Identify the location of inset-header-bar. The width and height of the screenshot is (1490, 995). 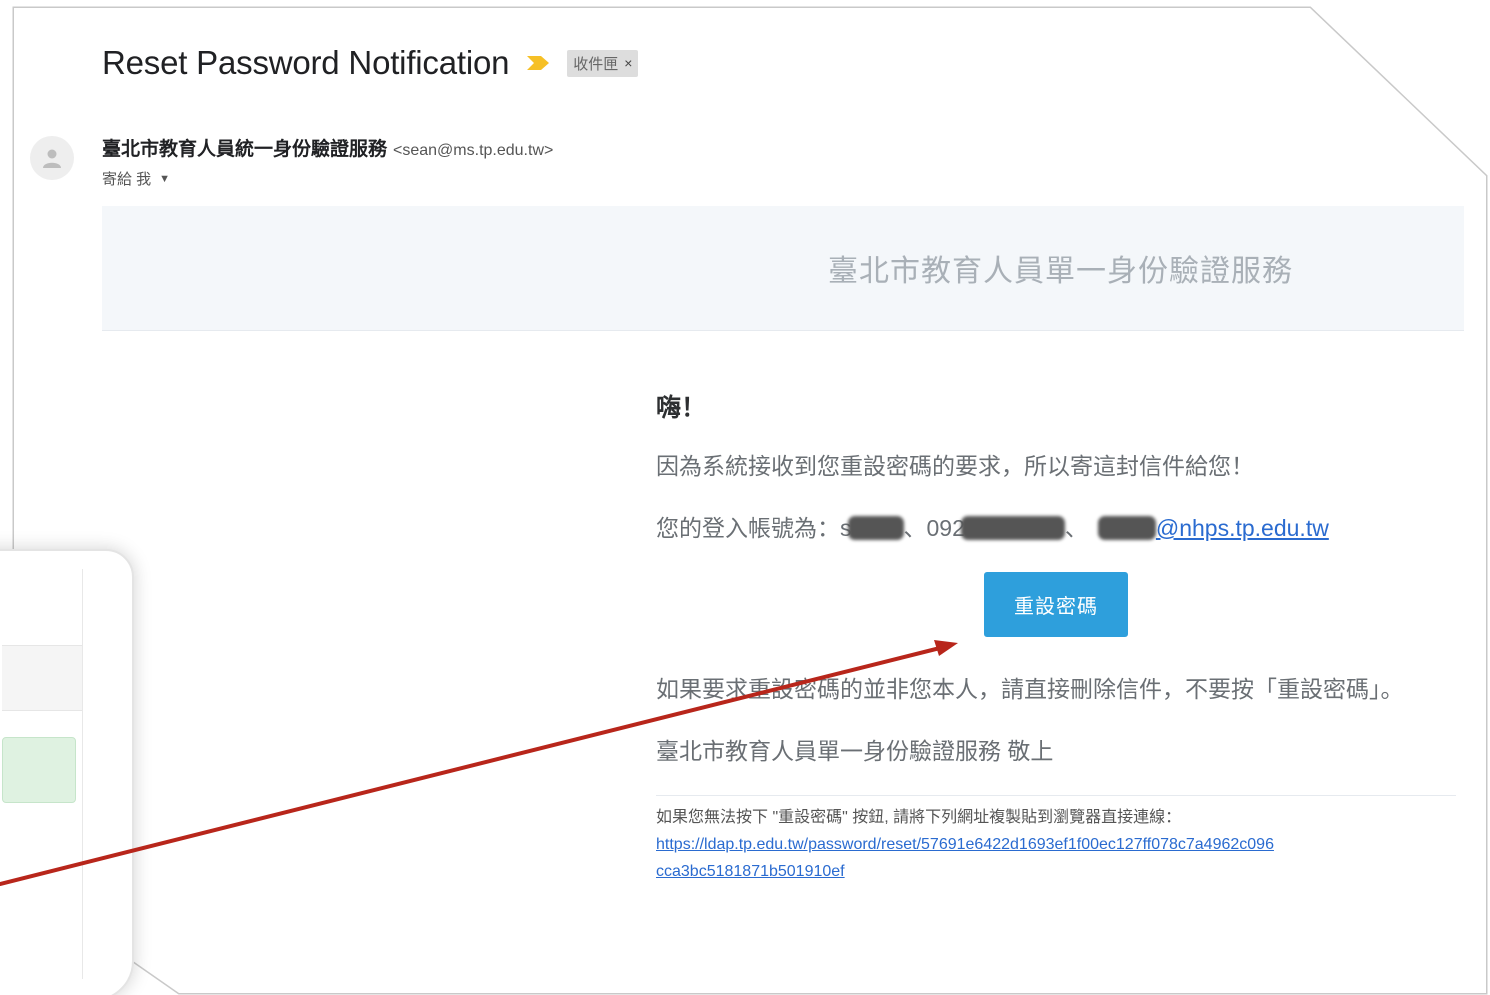
(42, 678).